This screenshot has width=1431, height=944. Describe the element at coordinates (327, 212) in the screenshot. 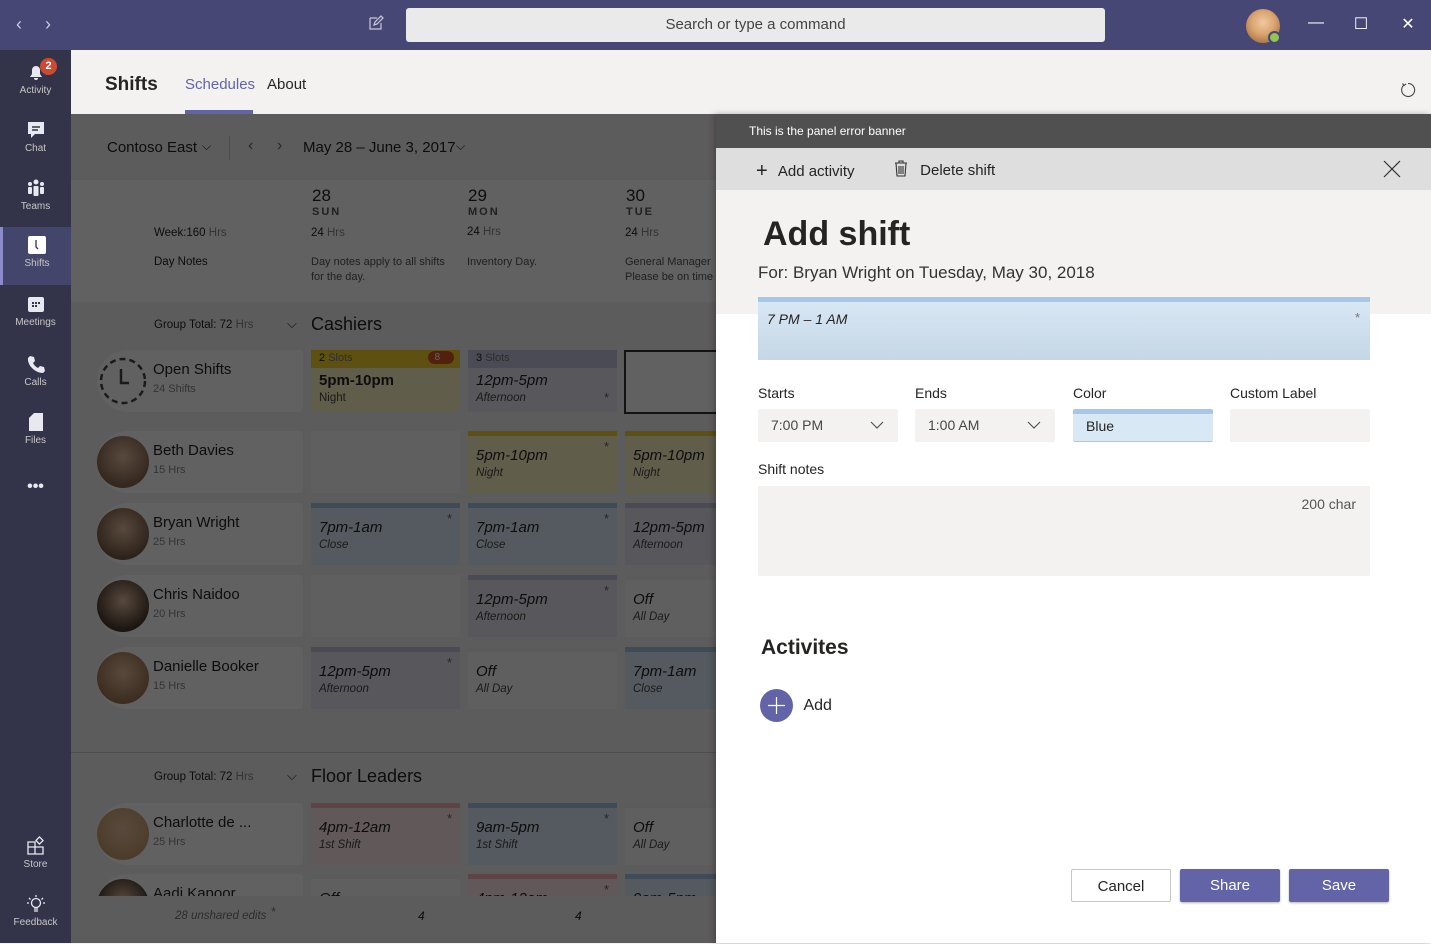

I see `day-name: SUN` at that location.